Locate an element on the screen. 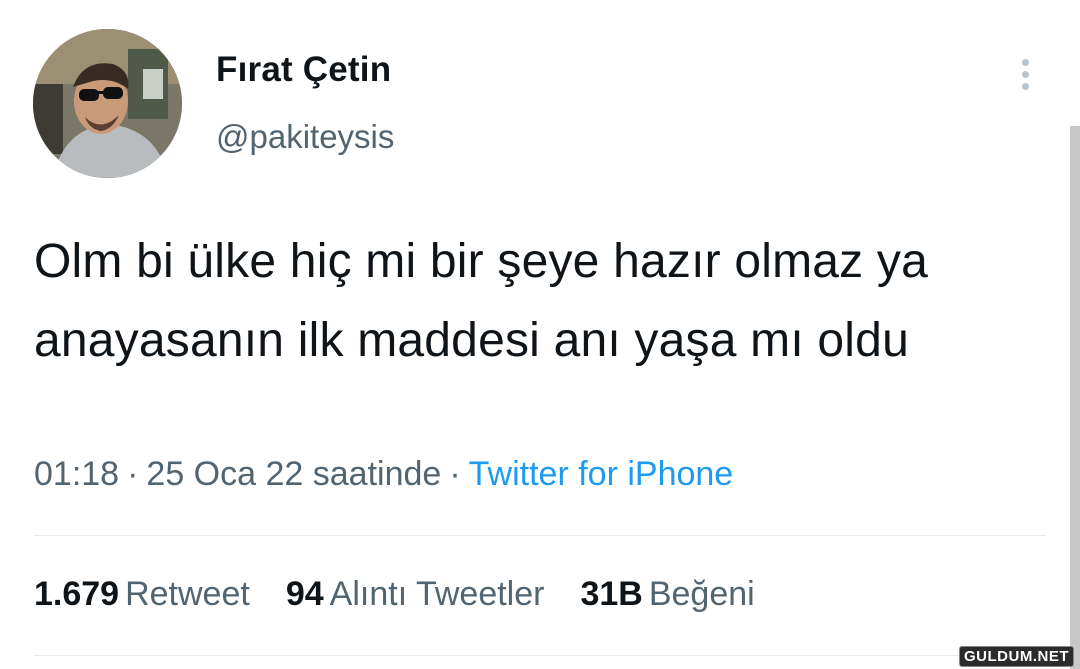  tweet-date: 25 Oca 22 saatinde is located at coordinates (293, 474).